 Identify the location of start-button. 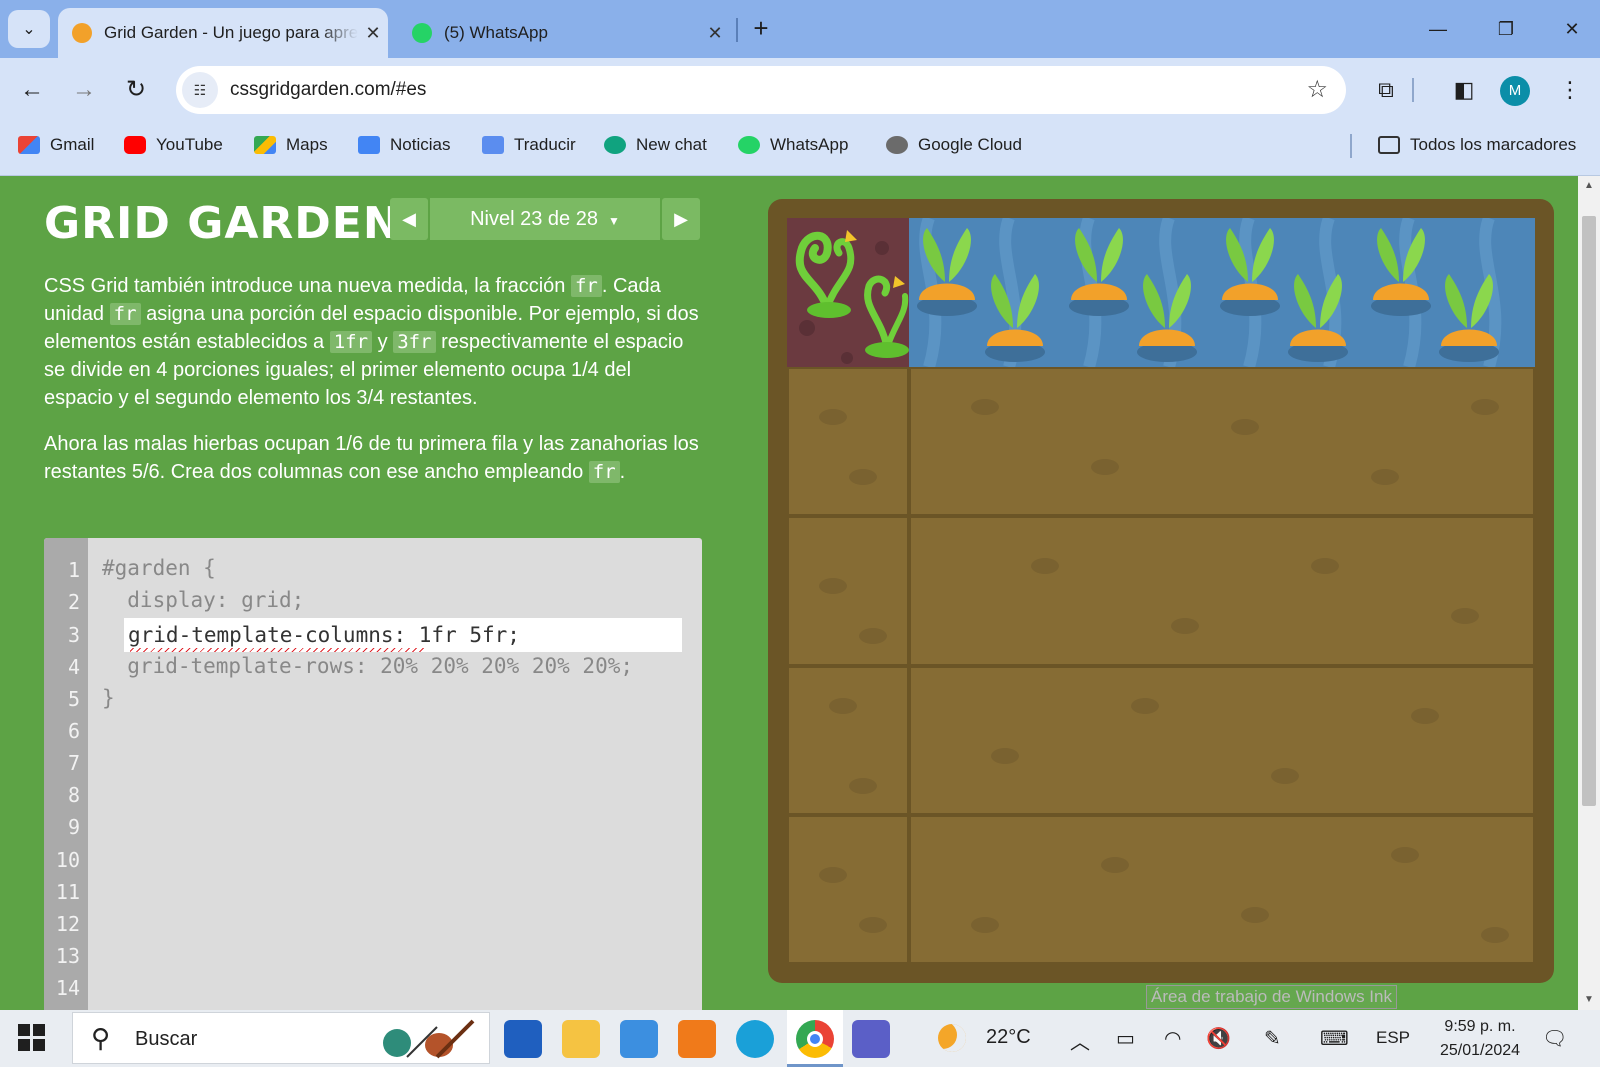
(32, 1038).